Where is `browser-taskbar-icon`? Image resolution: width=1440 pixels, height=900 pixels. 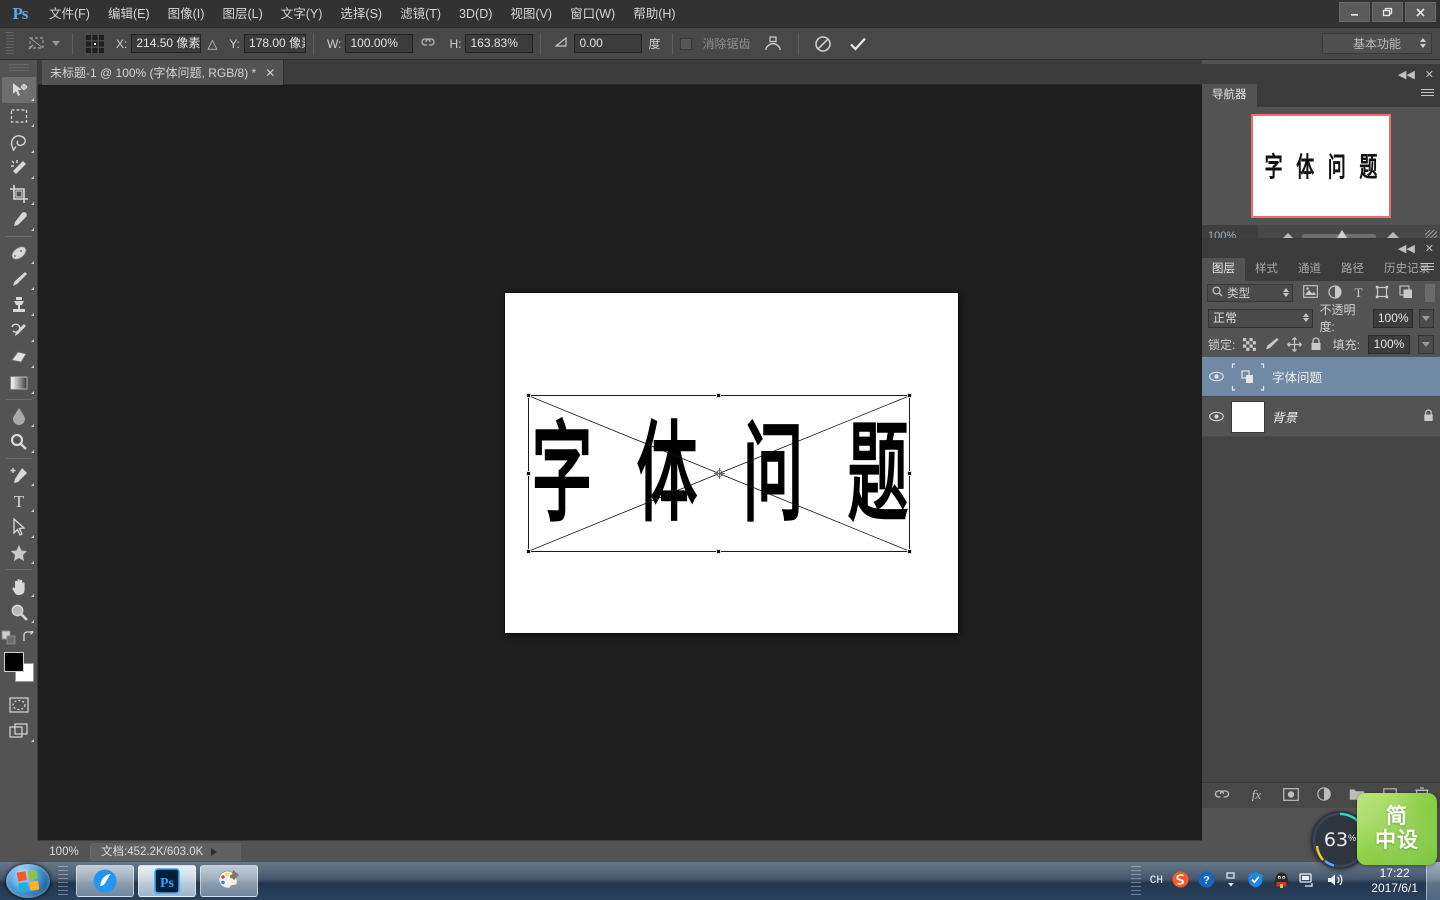 browser-taskbar-icon is located at coordinates (105, 881).